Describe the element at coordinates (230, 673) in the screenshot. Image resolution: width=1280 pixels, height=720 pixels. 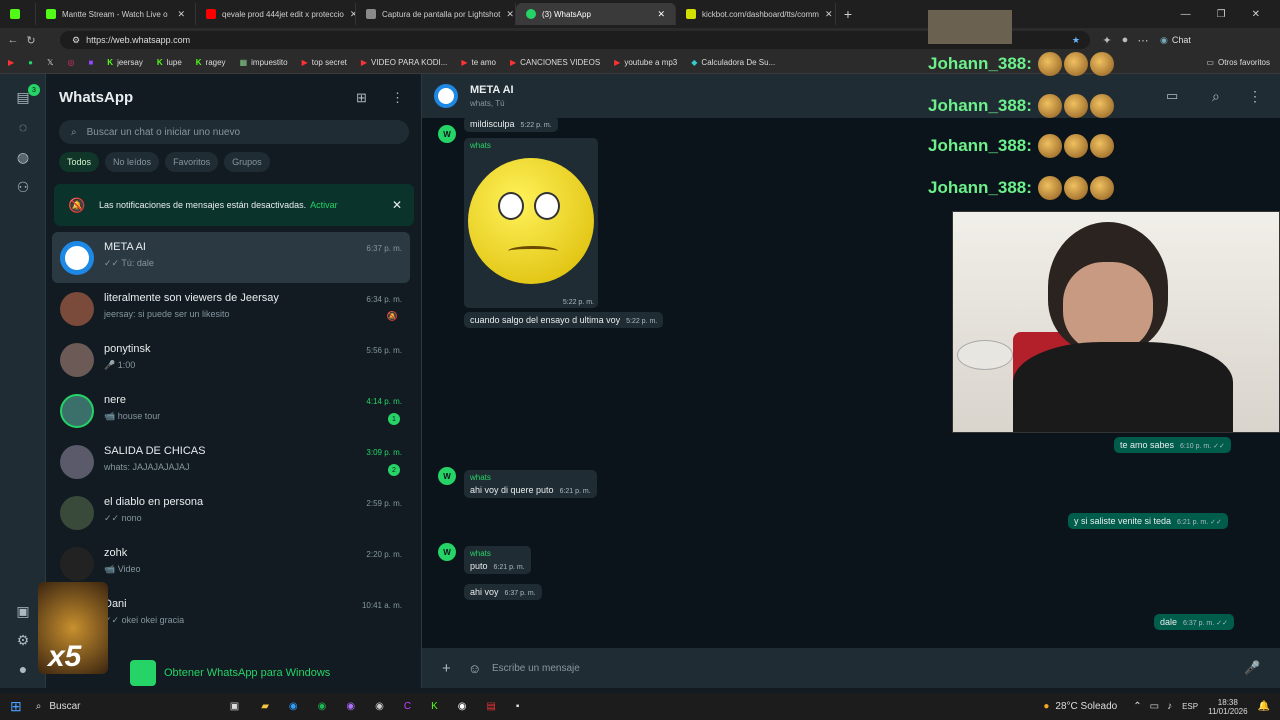
I see `get-windows-app-link: Obtener WhatsApp para Windows` at that location.